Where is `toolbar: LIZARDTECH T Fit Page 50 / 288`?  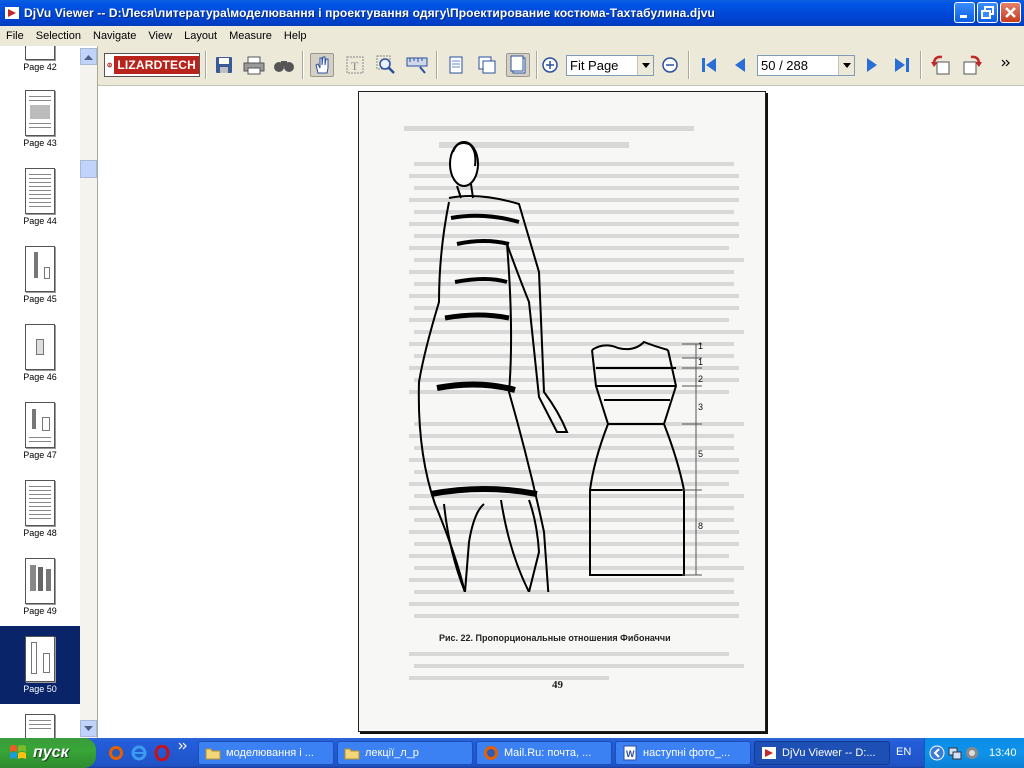 toolbar: LIZARDTECH T Fit Page 50 / 288 is located at coordinates (512, 65).